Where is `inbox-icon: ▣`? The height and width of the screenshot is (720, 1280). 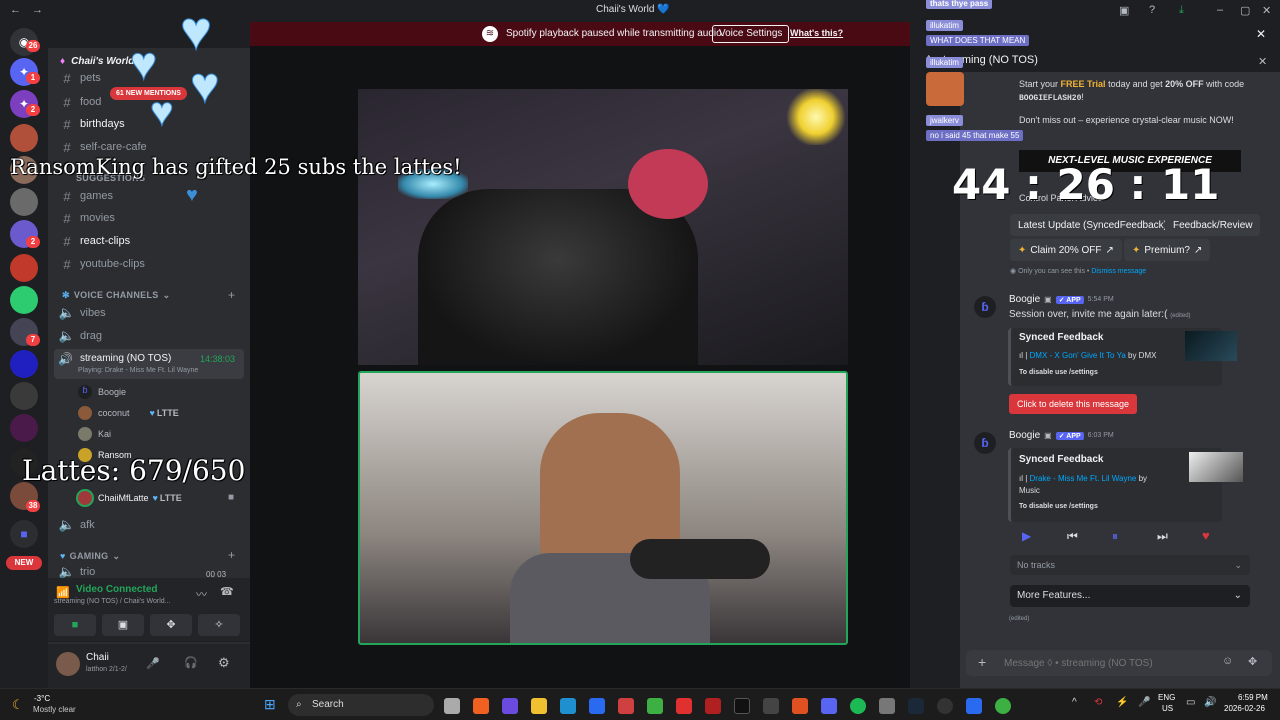
inbox-icon: ▣ is located at coordinates (1124, 10).